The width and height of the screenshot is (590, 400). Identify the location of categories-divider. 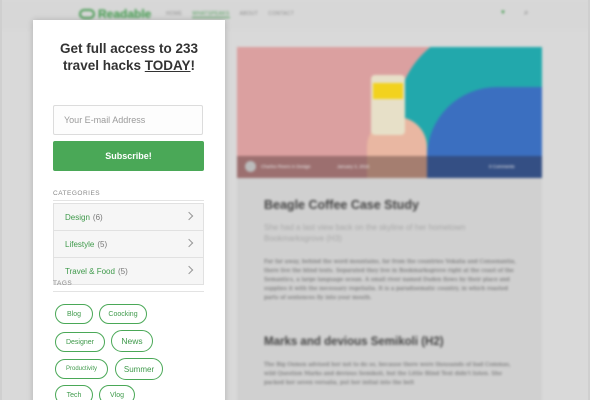
(128, 200).